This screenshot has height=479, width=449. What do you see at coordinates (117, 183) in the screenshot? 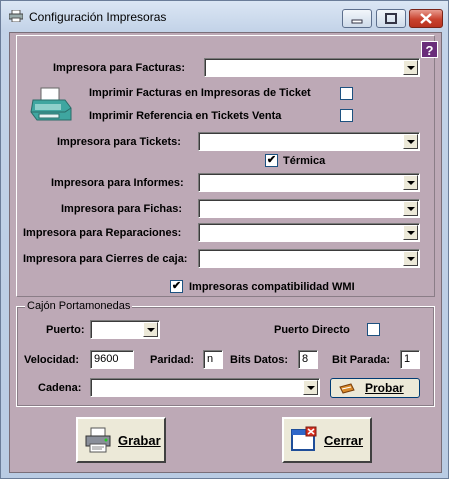
I see `informes-label: Impresora para Informes:` at bounding box center [117, 183].